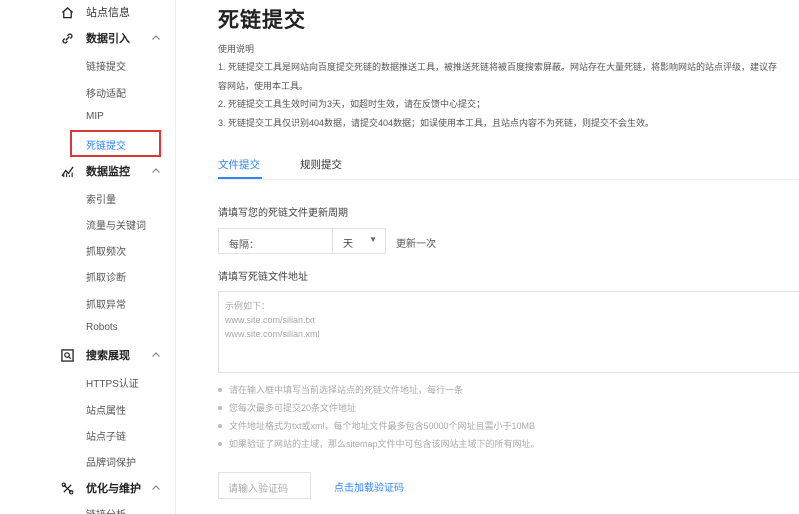  I want to click on sidebar-item-link-analysis: 链接分析, so click(106, 510).